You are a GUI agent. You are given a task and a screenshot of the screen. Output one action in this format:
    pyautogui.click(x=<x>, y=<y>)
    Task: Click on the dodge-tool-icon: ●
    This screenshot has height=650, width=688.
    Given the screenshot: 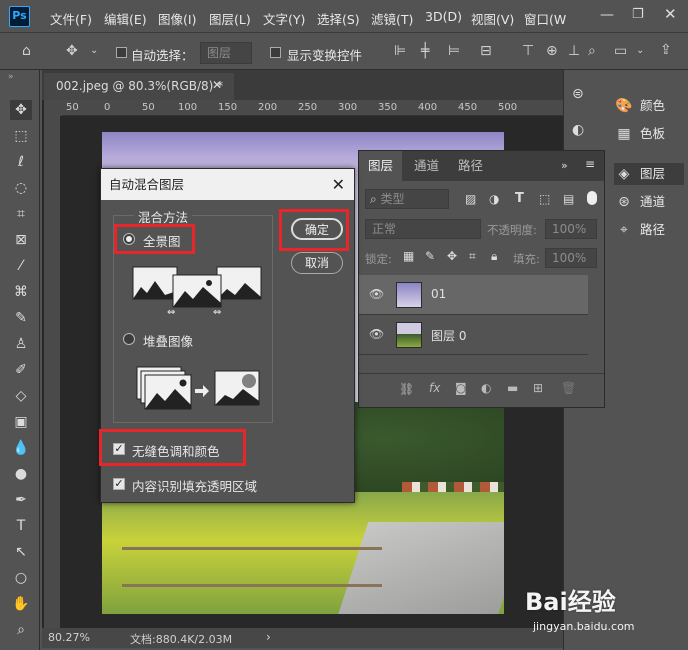 What is the action you would take?
    pyautogui.click(x=21, y=474)
    